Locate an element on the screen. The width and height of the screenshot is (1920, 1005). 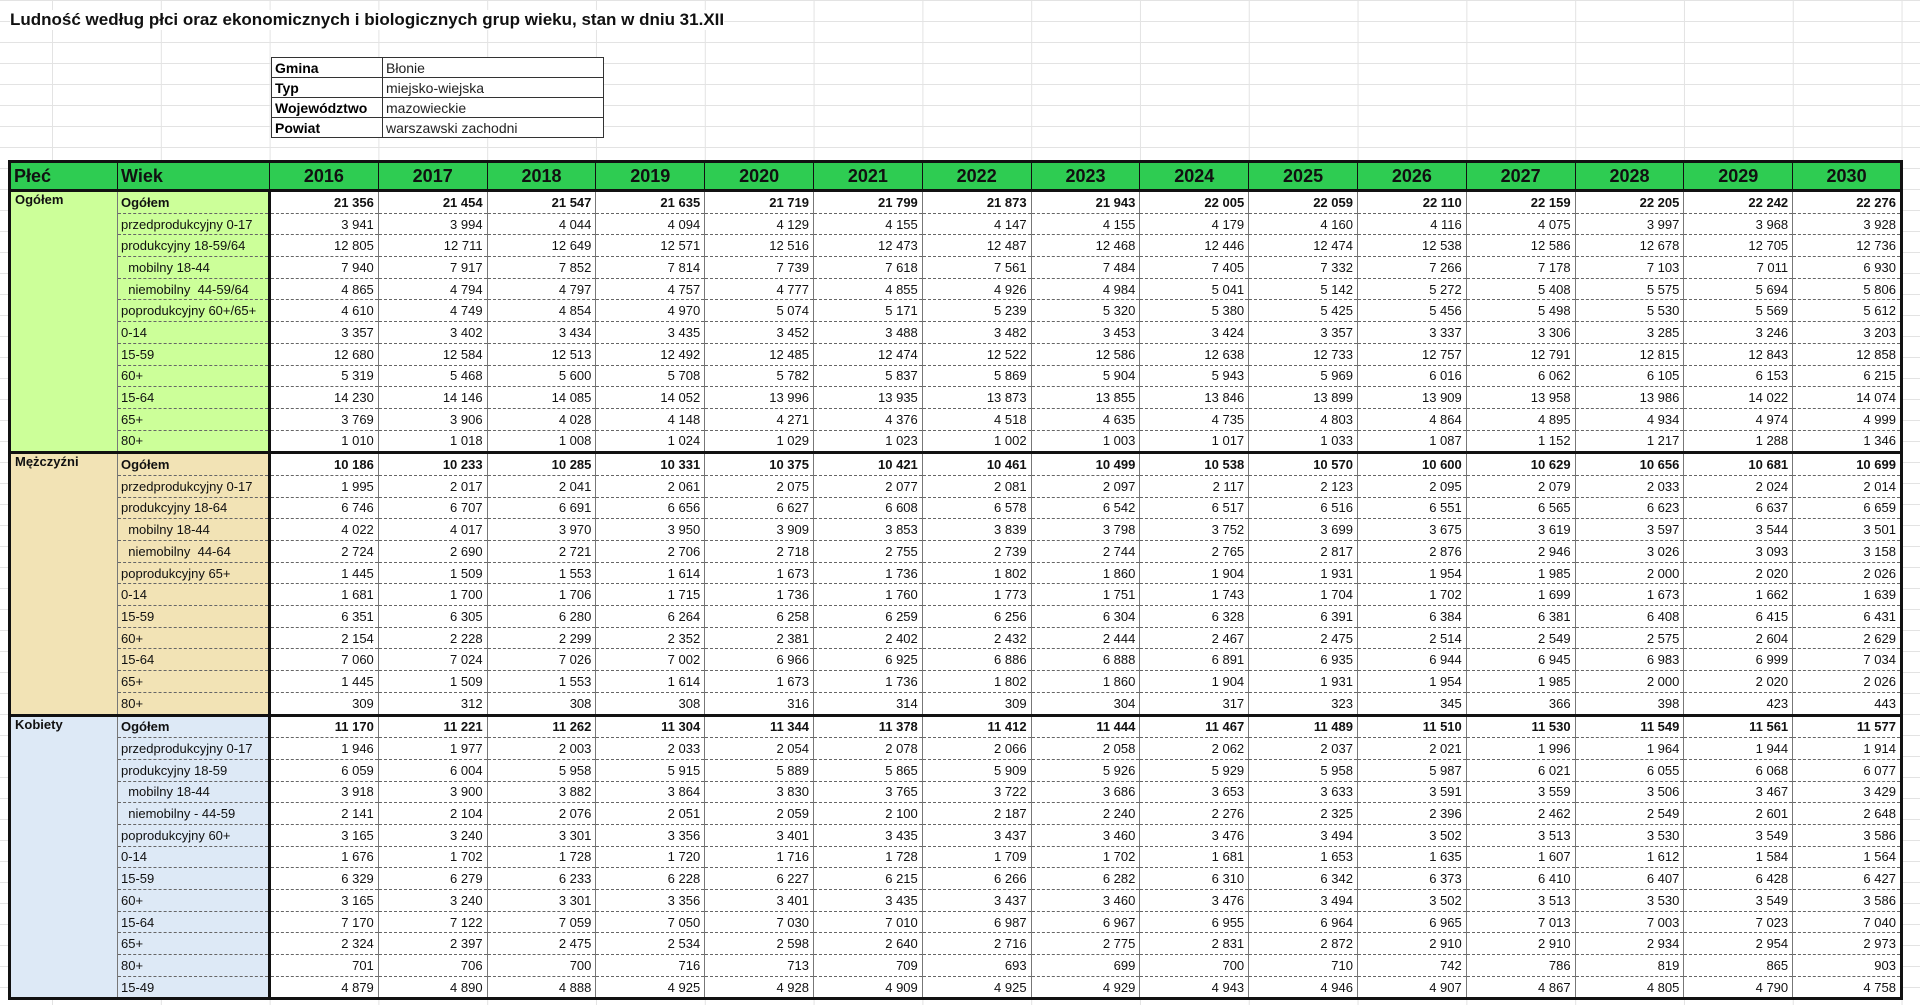
value-cell: 5 074 is located at coordinates (759, 311).